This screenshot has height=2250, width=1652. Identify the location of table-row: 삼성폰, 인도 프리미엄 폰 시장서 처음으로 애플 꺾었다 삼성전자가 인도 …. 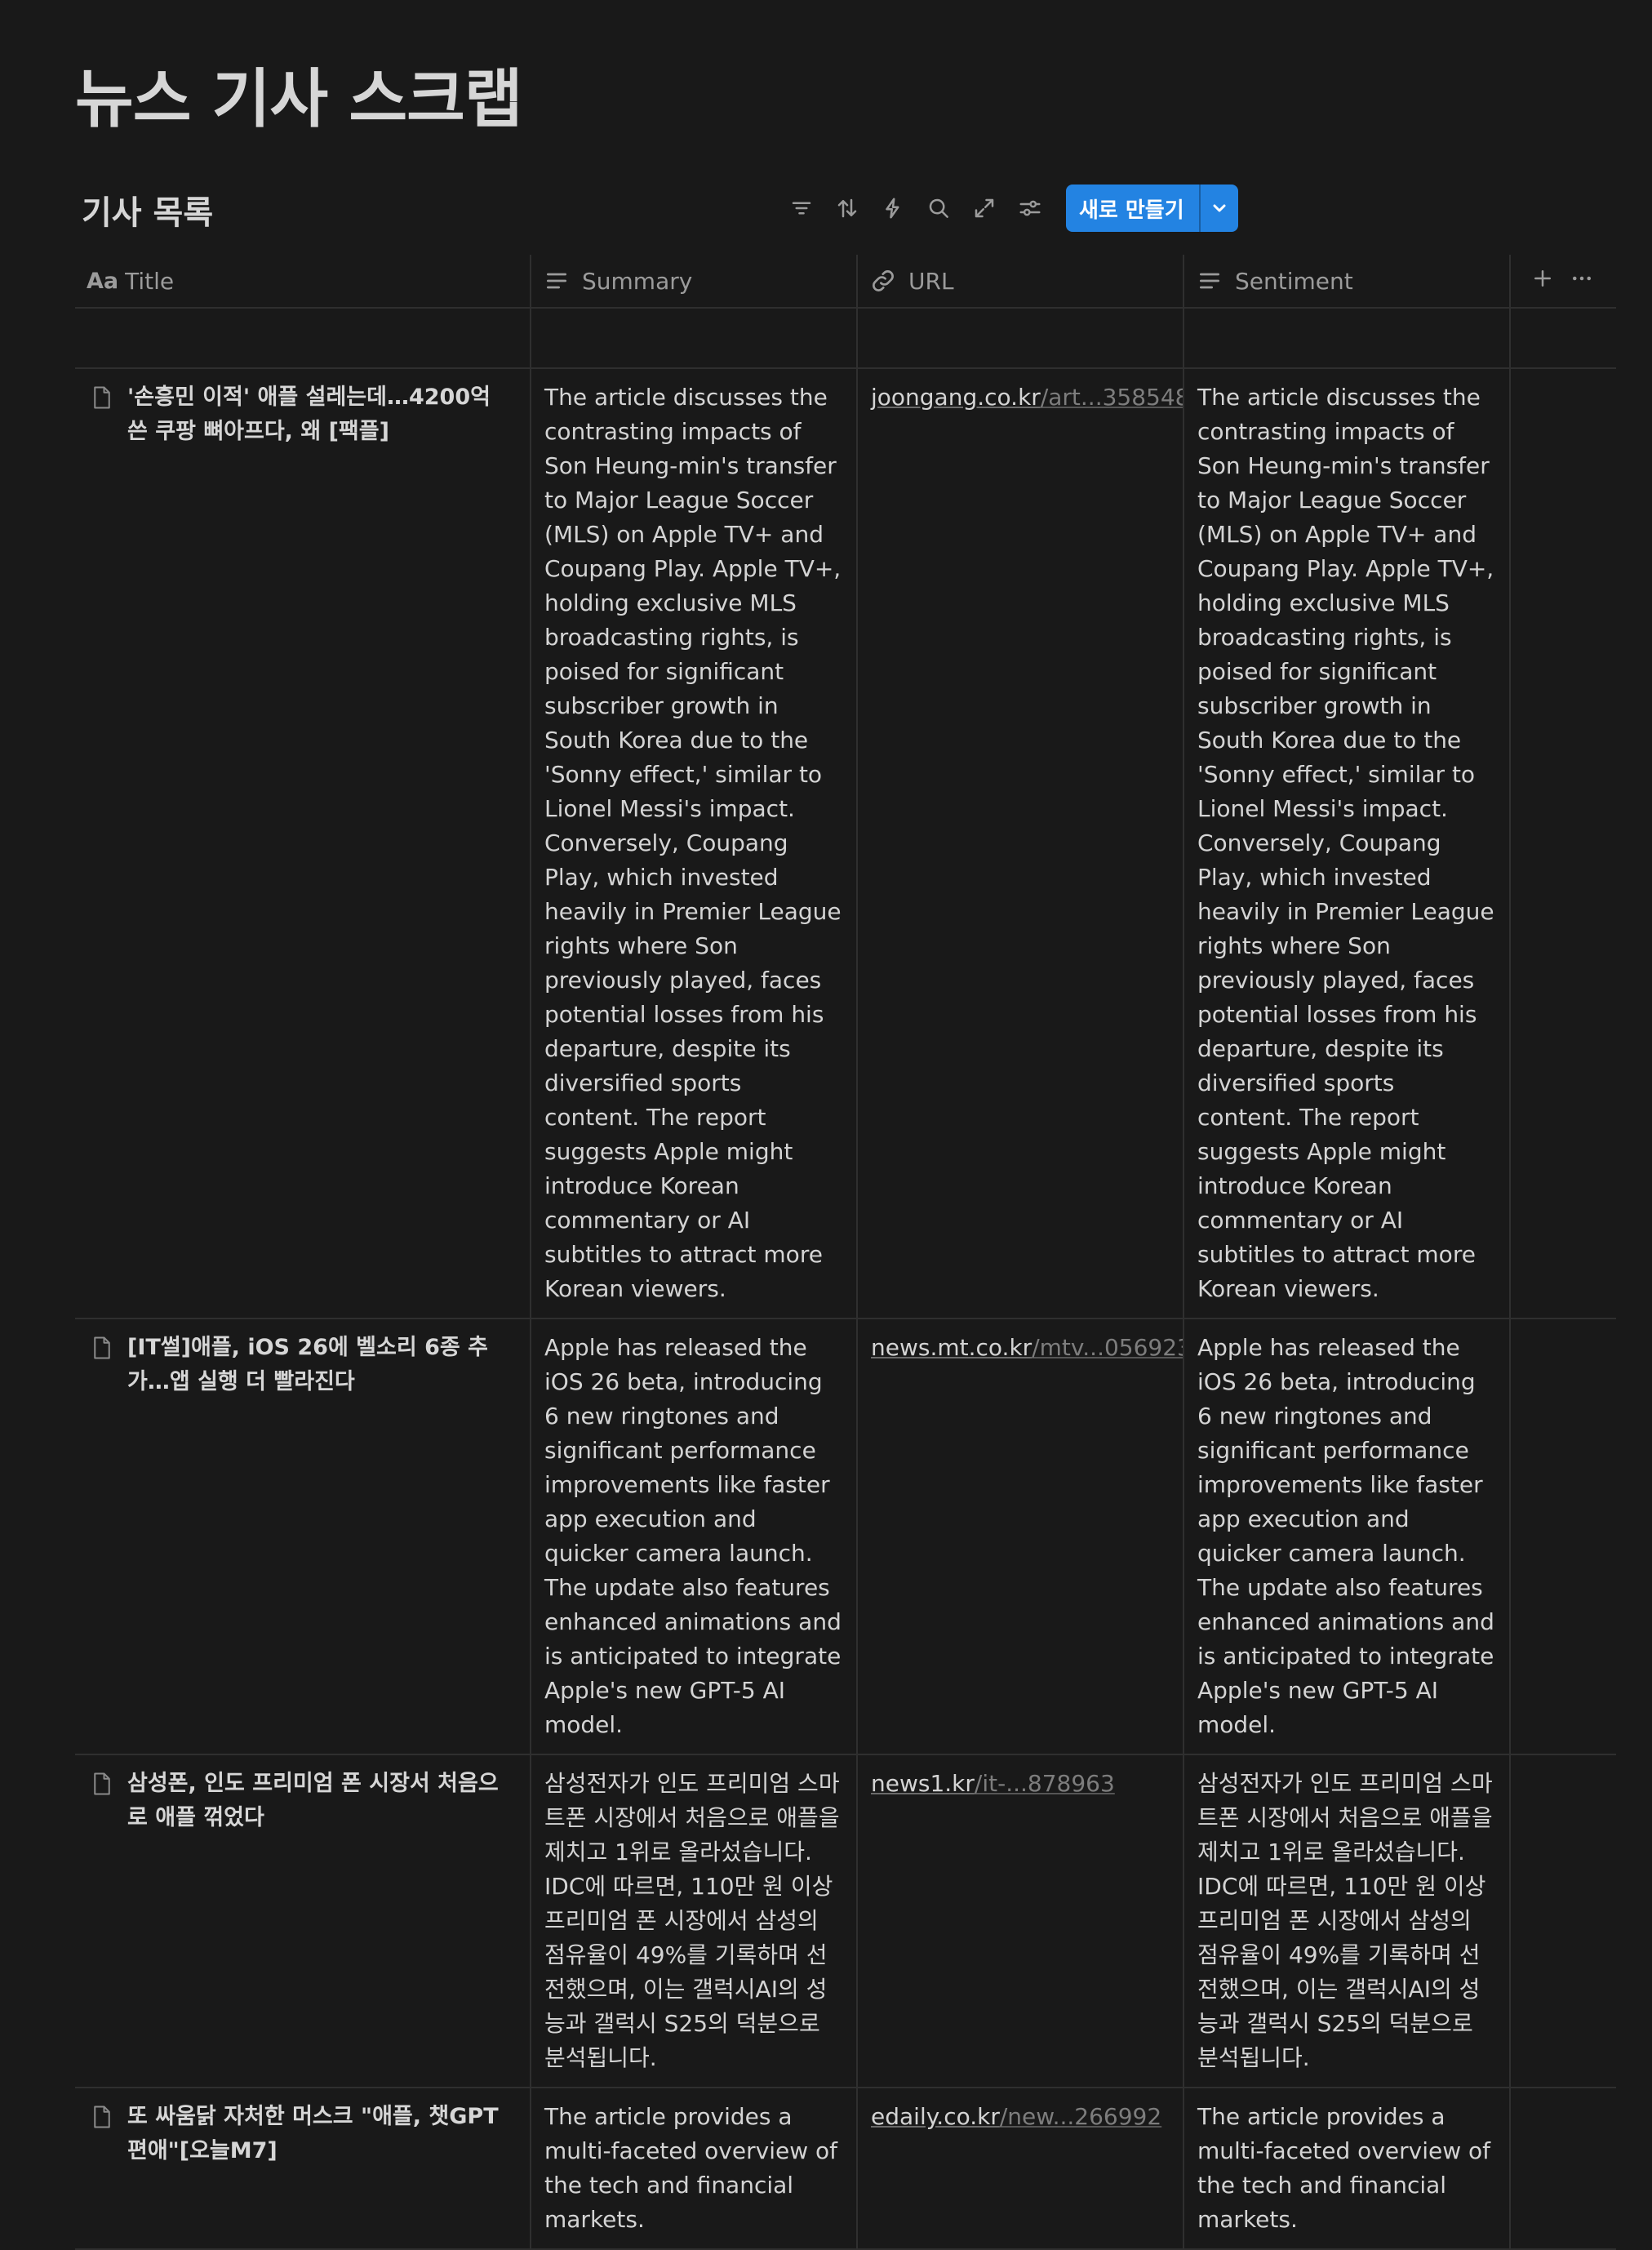
(845, 1922).